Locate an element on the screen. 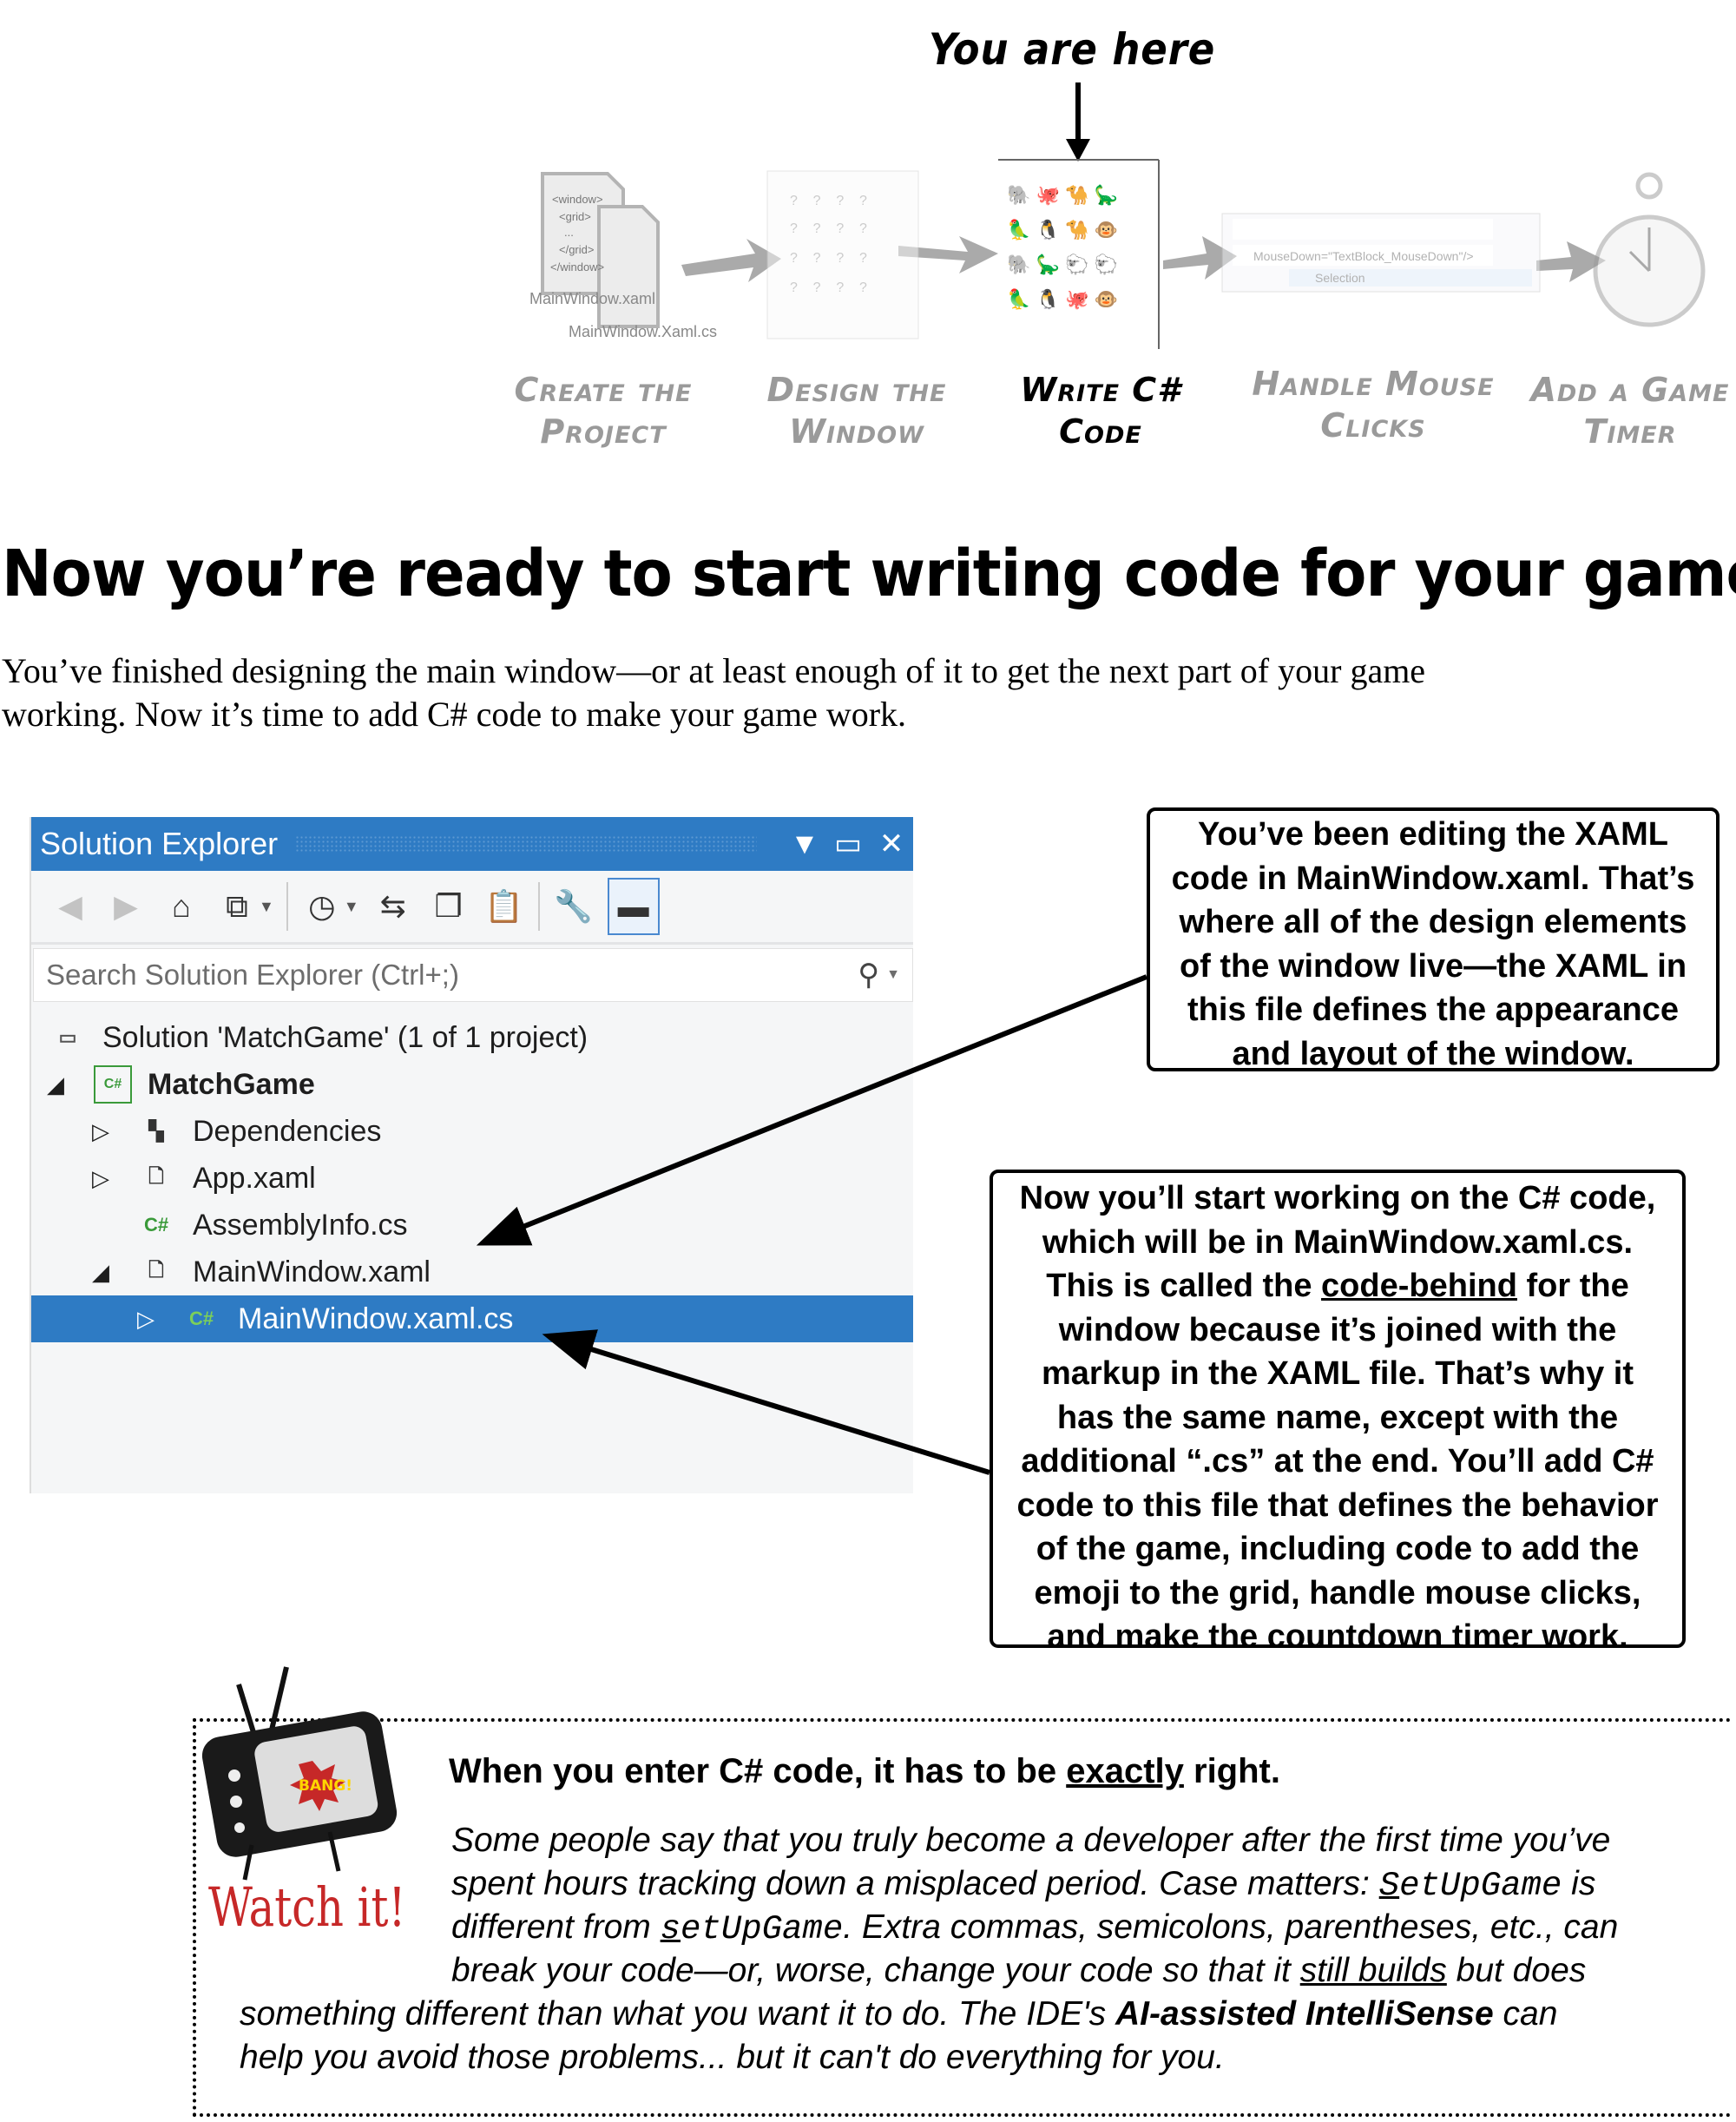  callout-line: and layout of the window. is located at coordinates (1433, 1053).